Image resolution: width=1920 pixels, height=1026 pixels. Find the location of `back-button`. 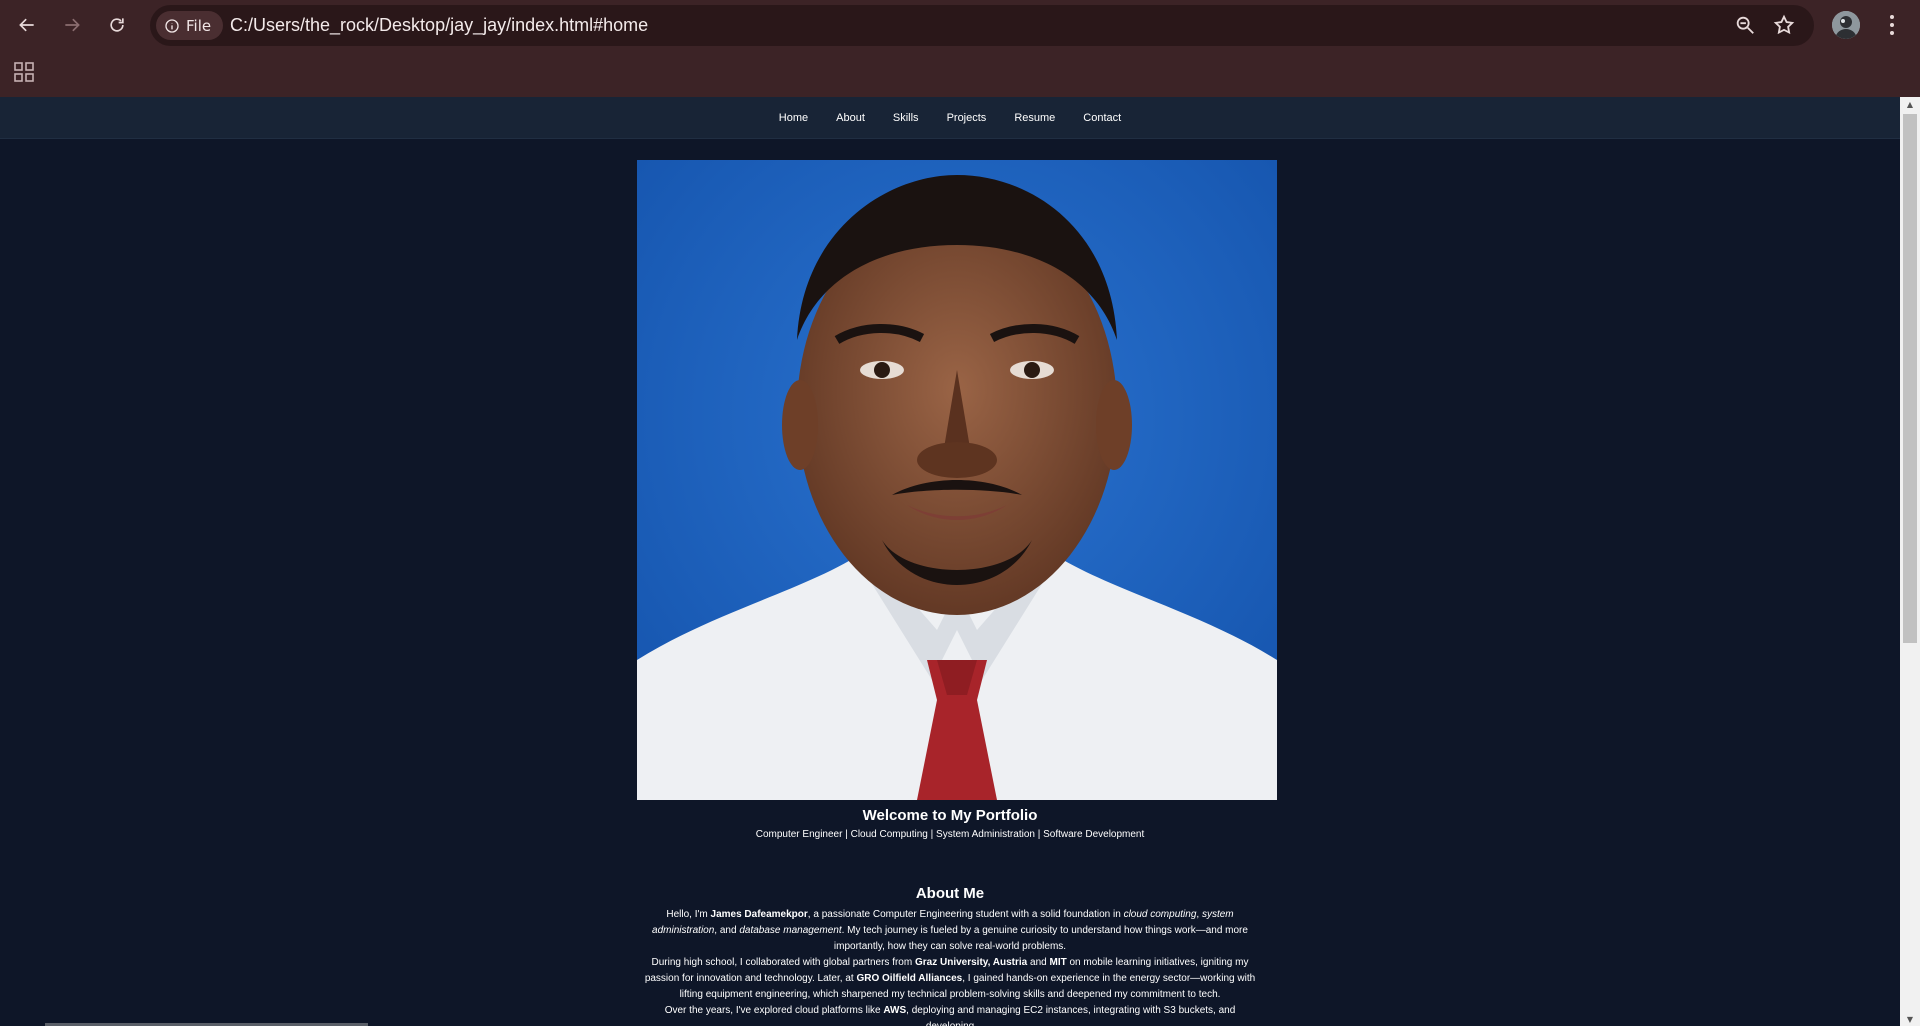

back-button is located at coordinates (27, 25).